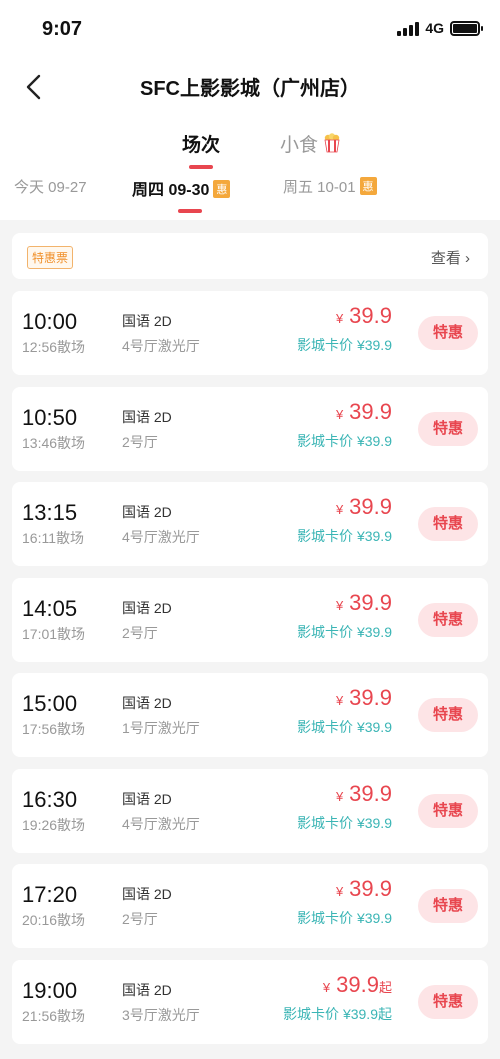 This screenshot has width=500, height=1059. What do you see at coordinates (337, 1013) in the screenshot?
I see `card-price: 影城卡价 ¥39.9起` at bounding box center [337, 1013].